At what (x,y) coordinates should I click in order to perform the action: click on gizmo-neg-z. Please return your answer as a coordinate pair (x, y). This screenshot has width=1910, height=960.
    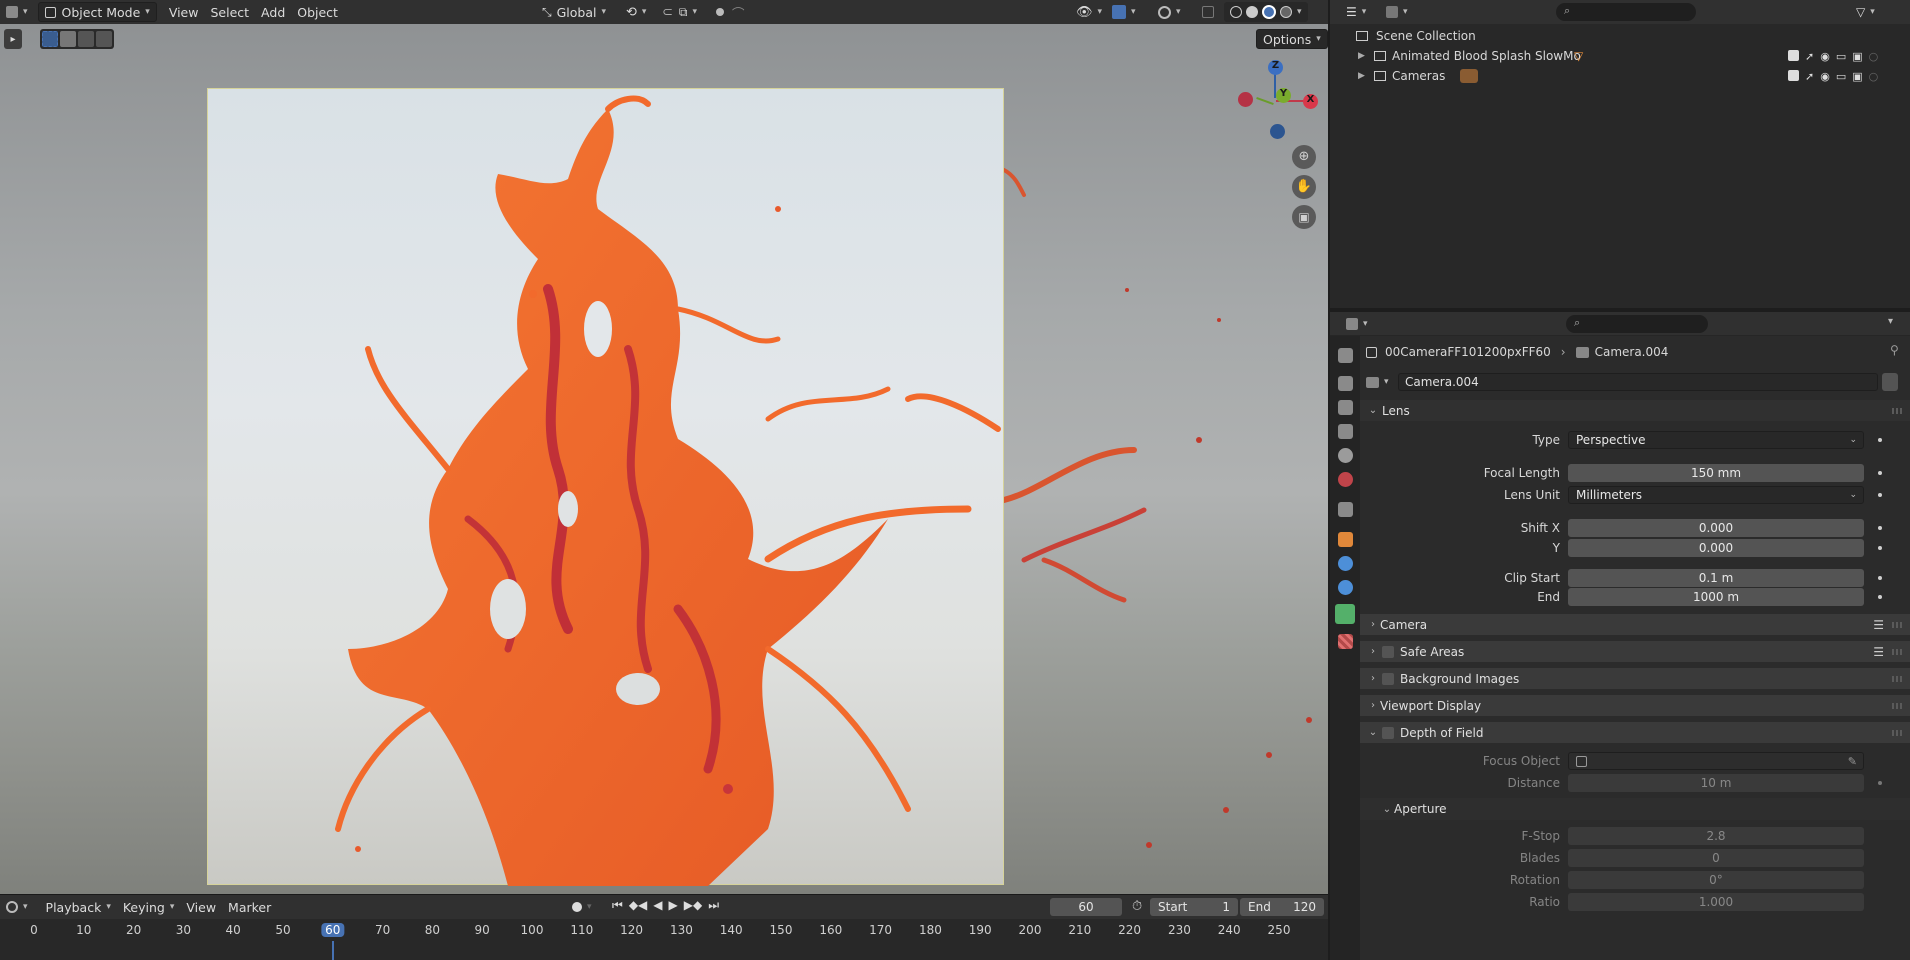
    Looking at the image, I should click on (1277, 131).